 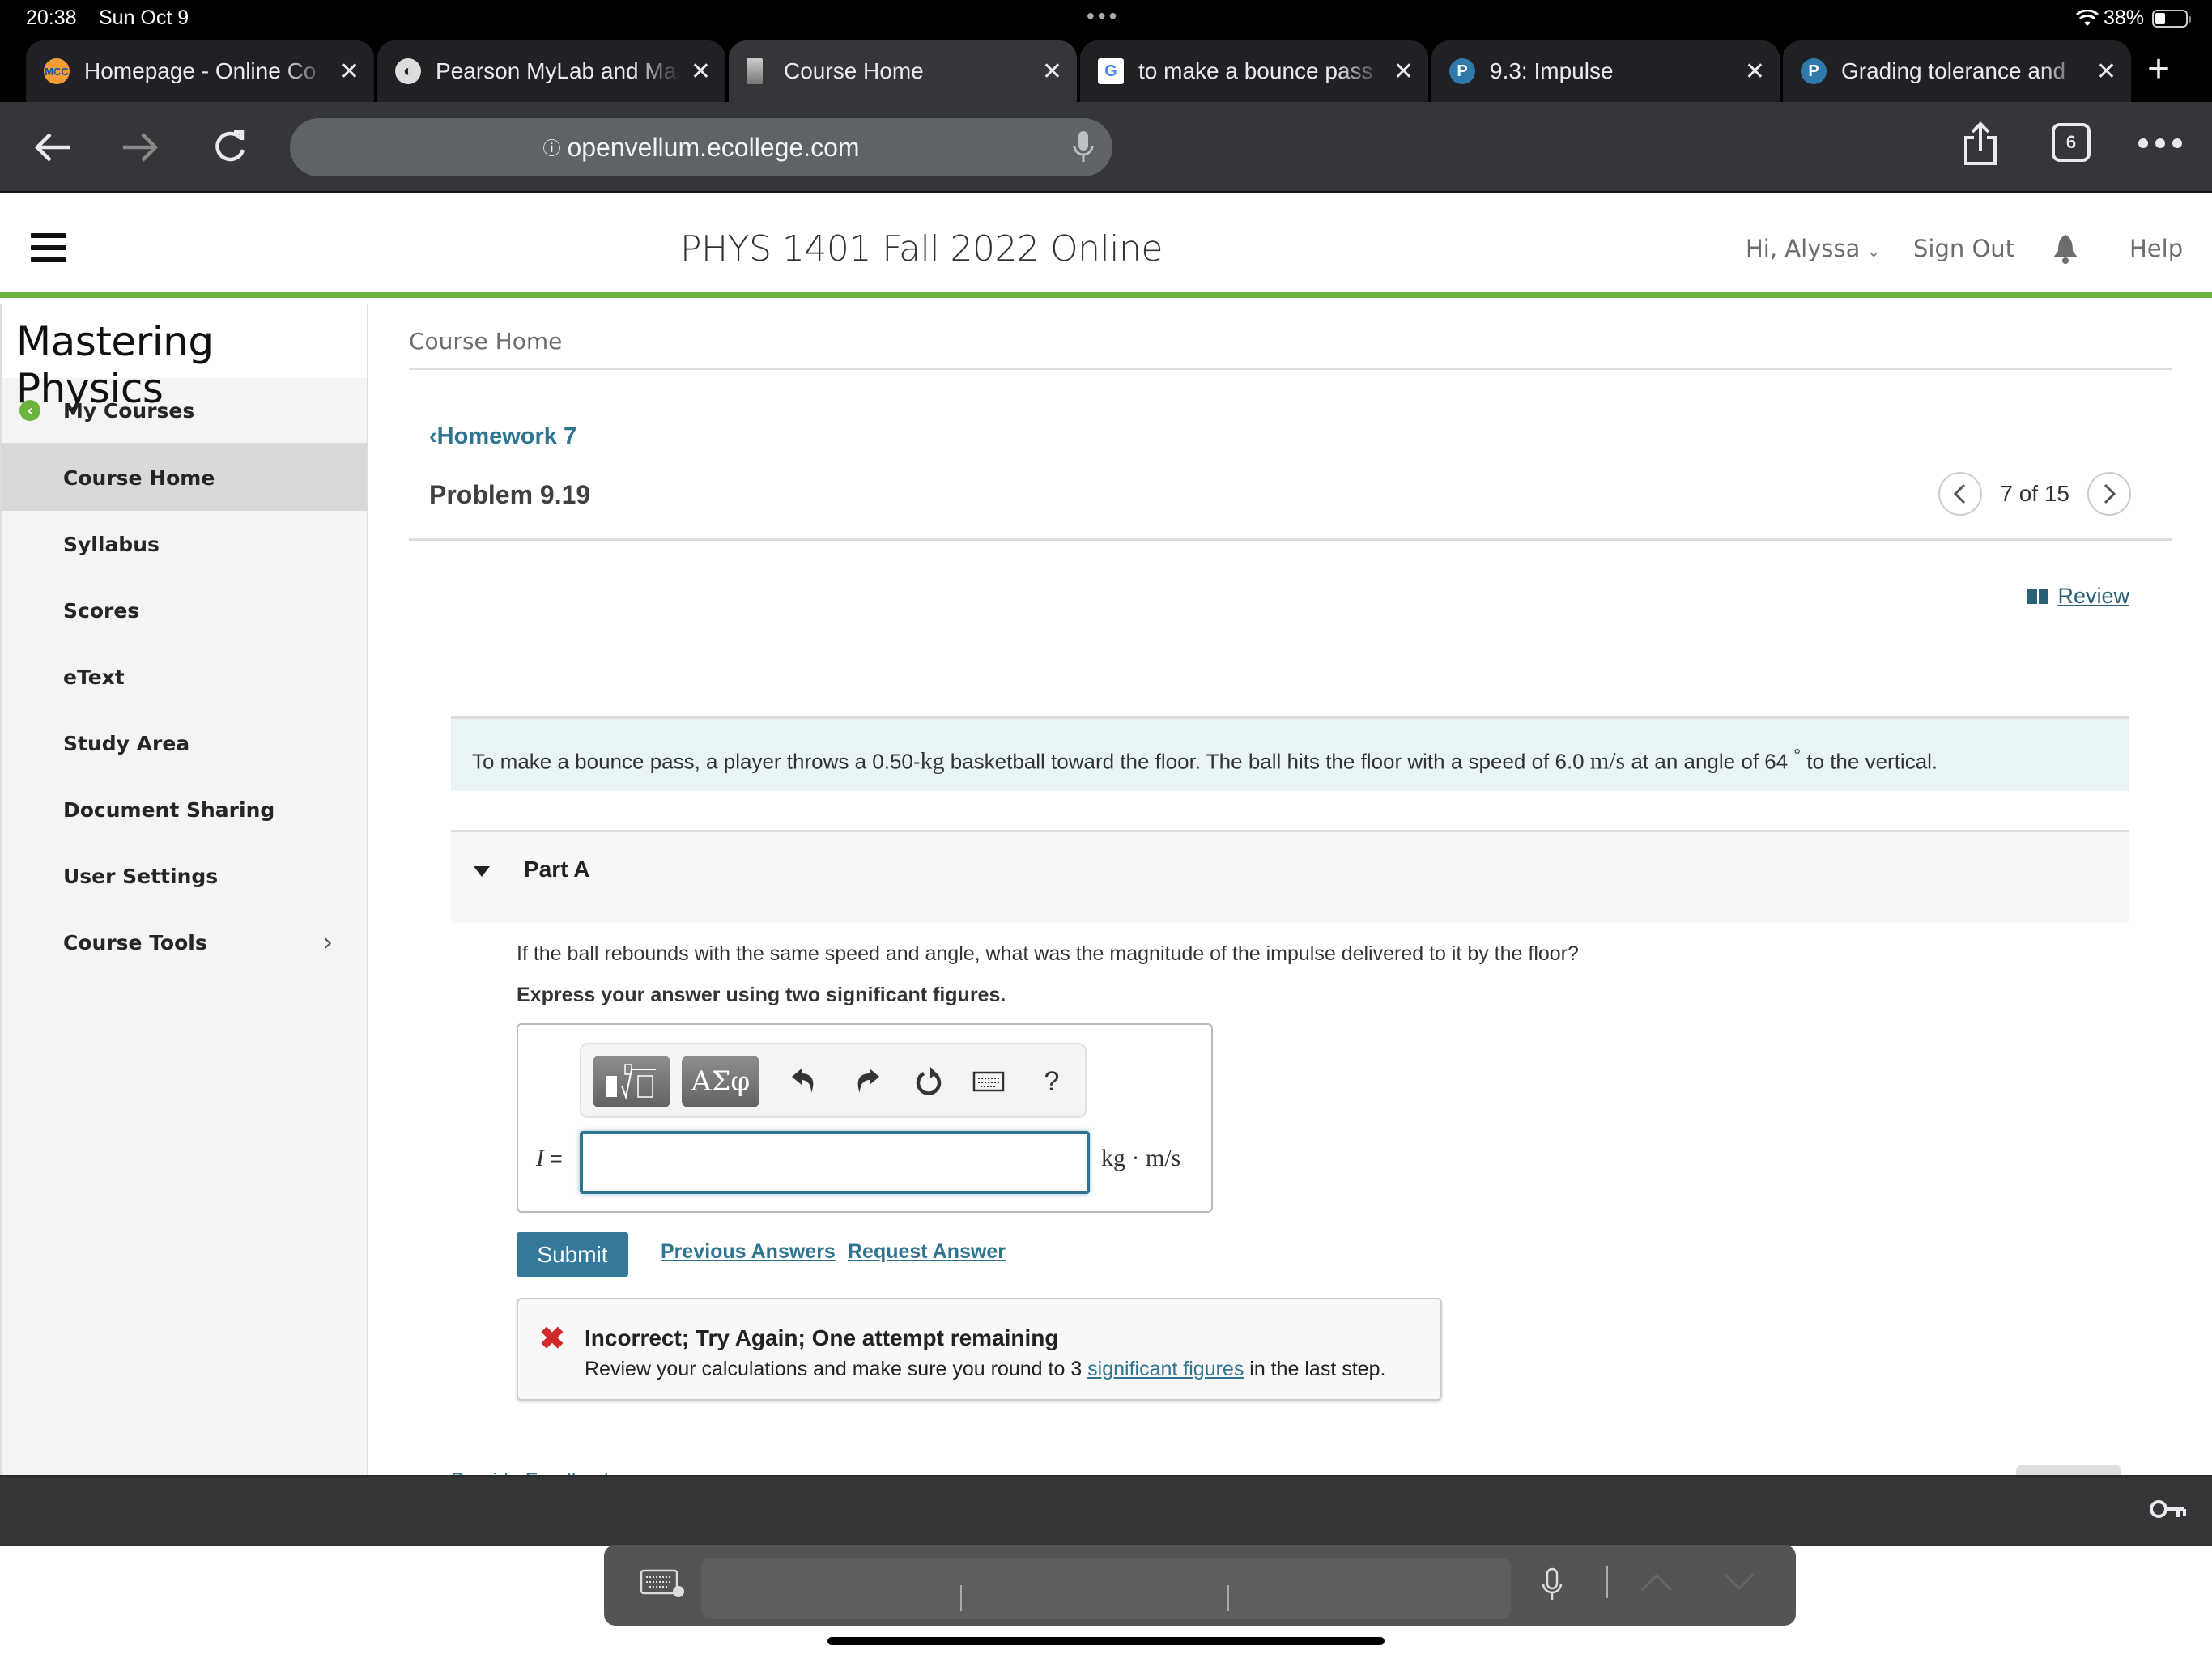 What do you see at coordinates (1315, 1369) in the screenshot?
I see `feedback-text: in the last step.` at bounding box center [1315, 1369].